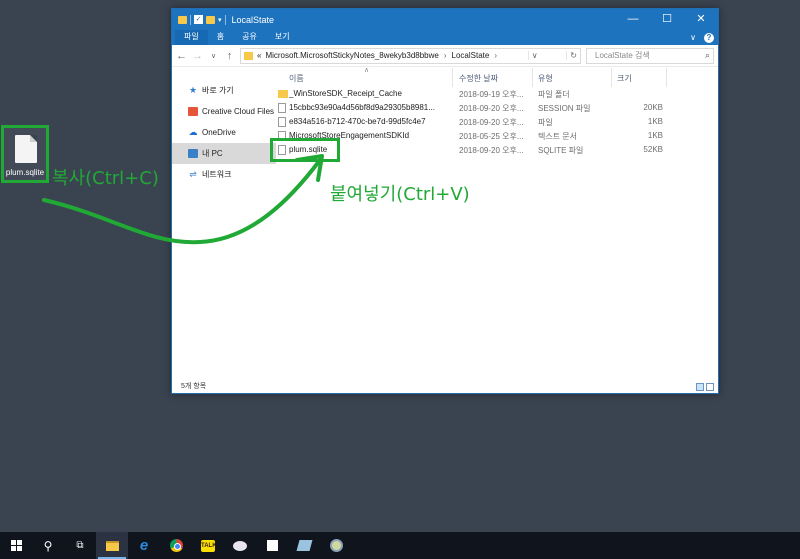  What do you see at coordinates (471, 55) in the screenshot?
I see `breadcrumb-segment: LocalState` at bounding box center [471, 55].